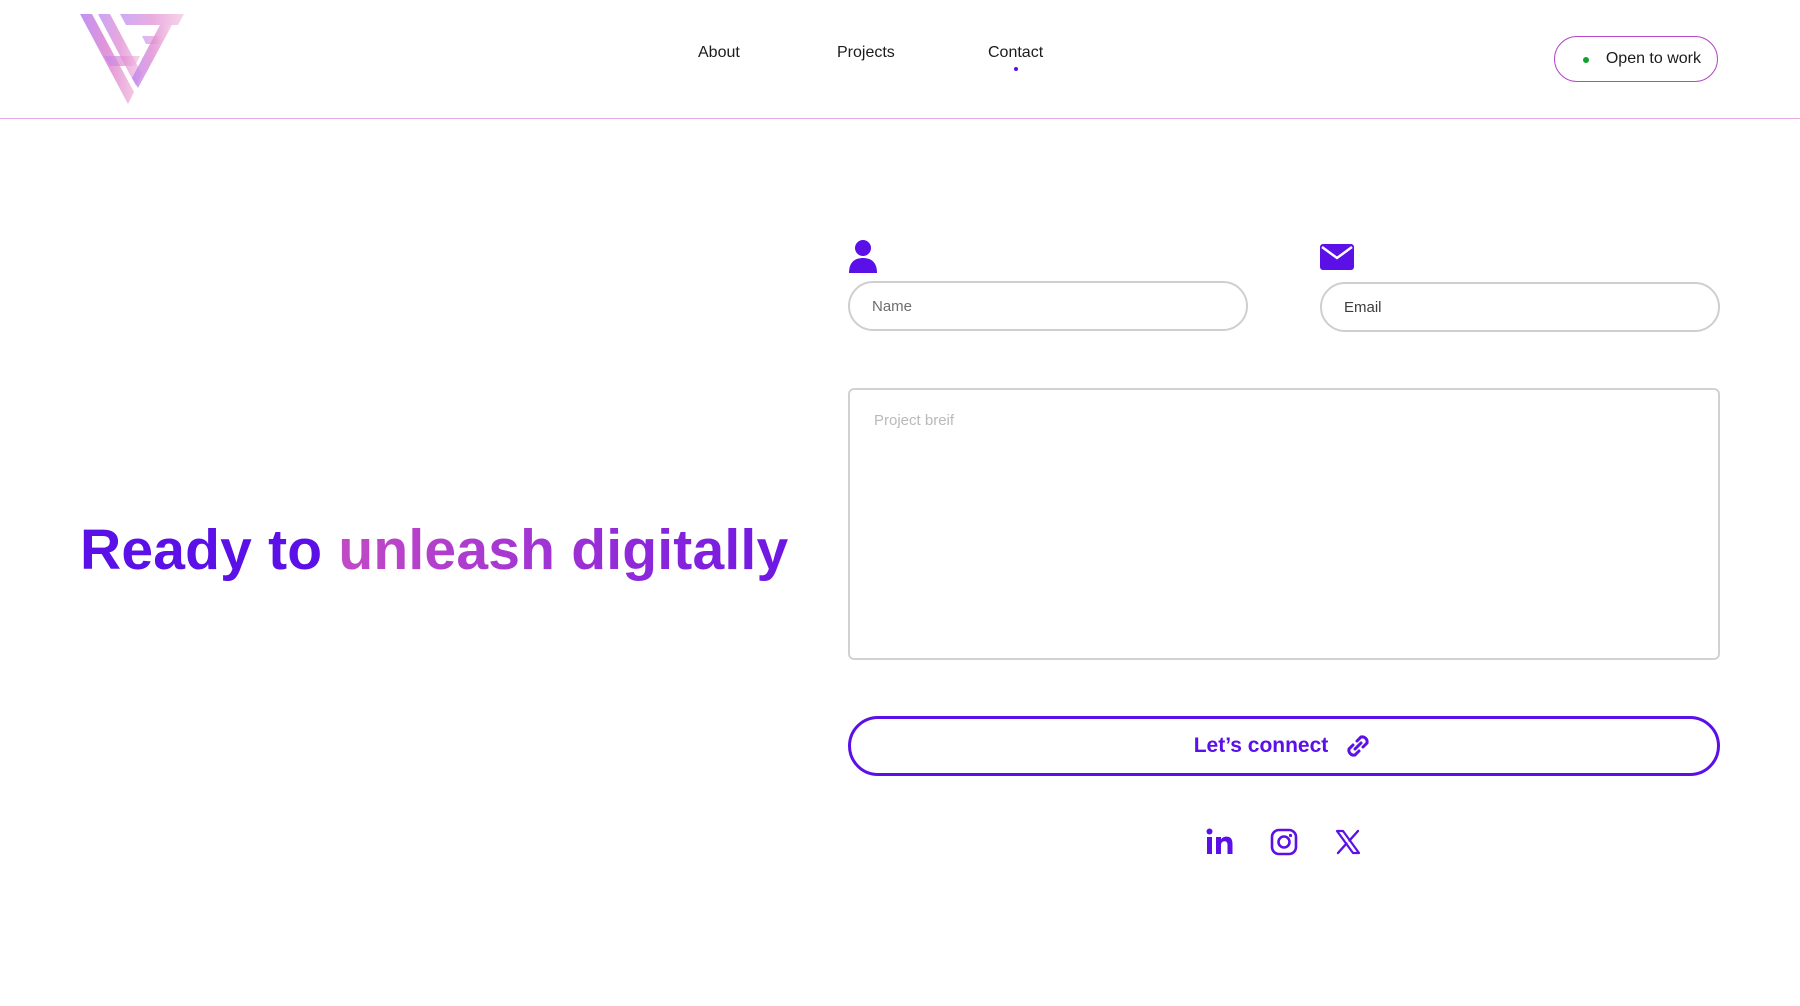  What do you see at coordinates (563, 550) in the screenshot?
I see `headline-part2: unleash digitally` at bounding box center [563, 550].